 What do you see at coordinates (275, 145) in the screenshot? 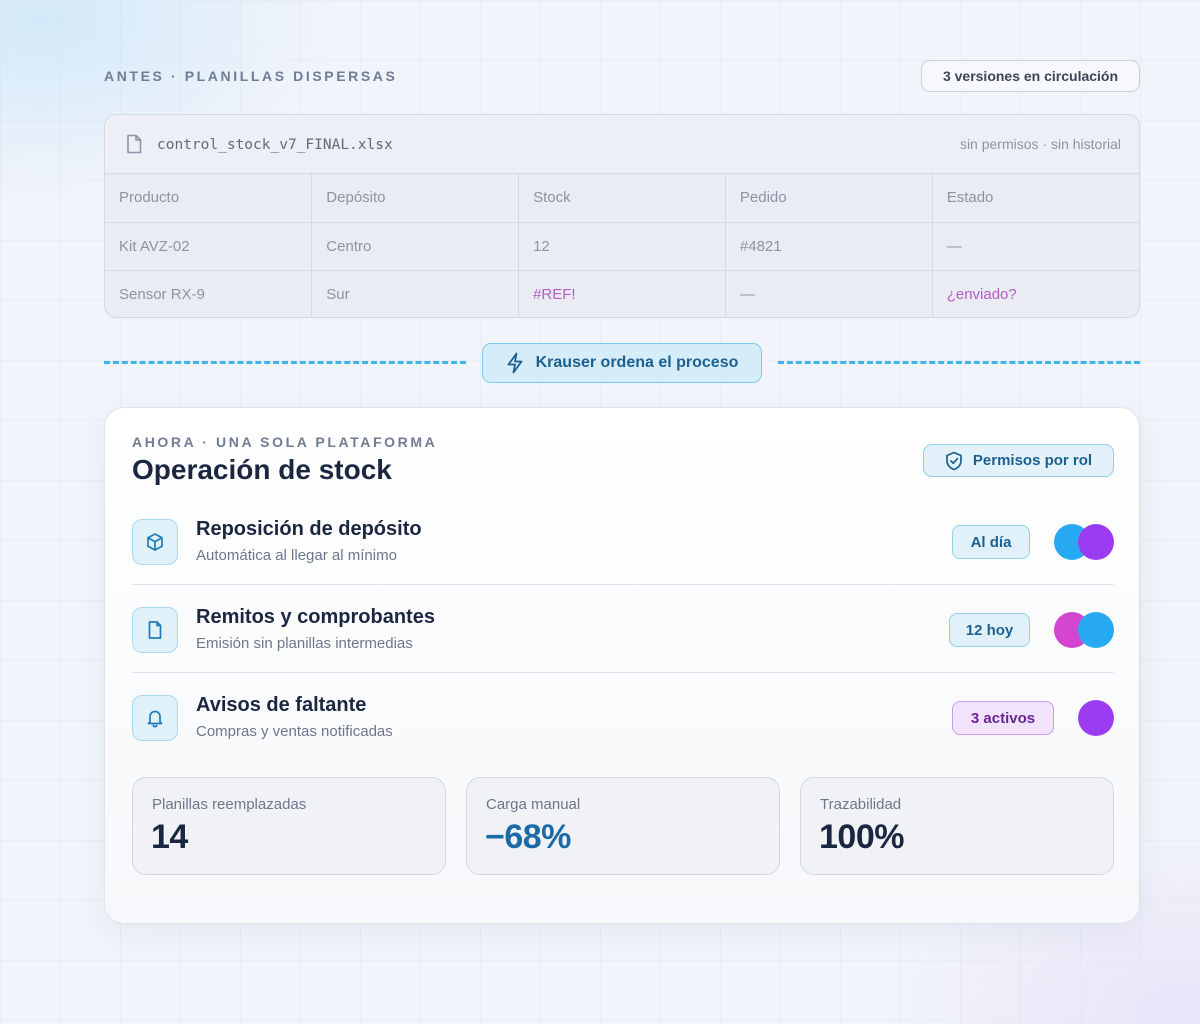
I see `file-name: control_stock_v7_FINAL.xlsx` at bounding box center [275, 145].